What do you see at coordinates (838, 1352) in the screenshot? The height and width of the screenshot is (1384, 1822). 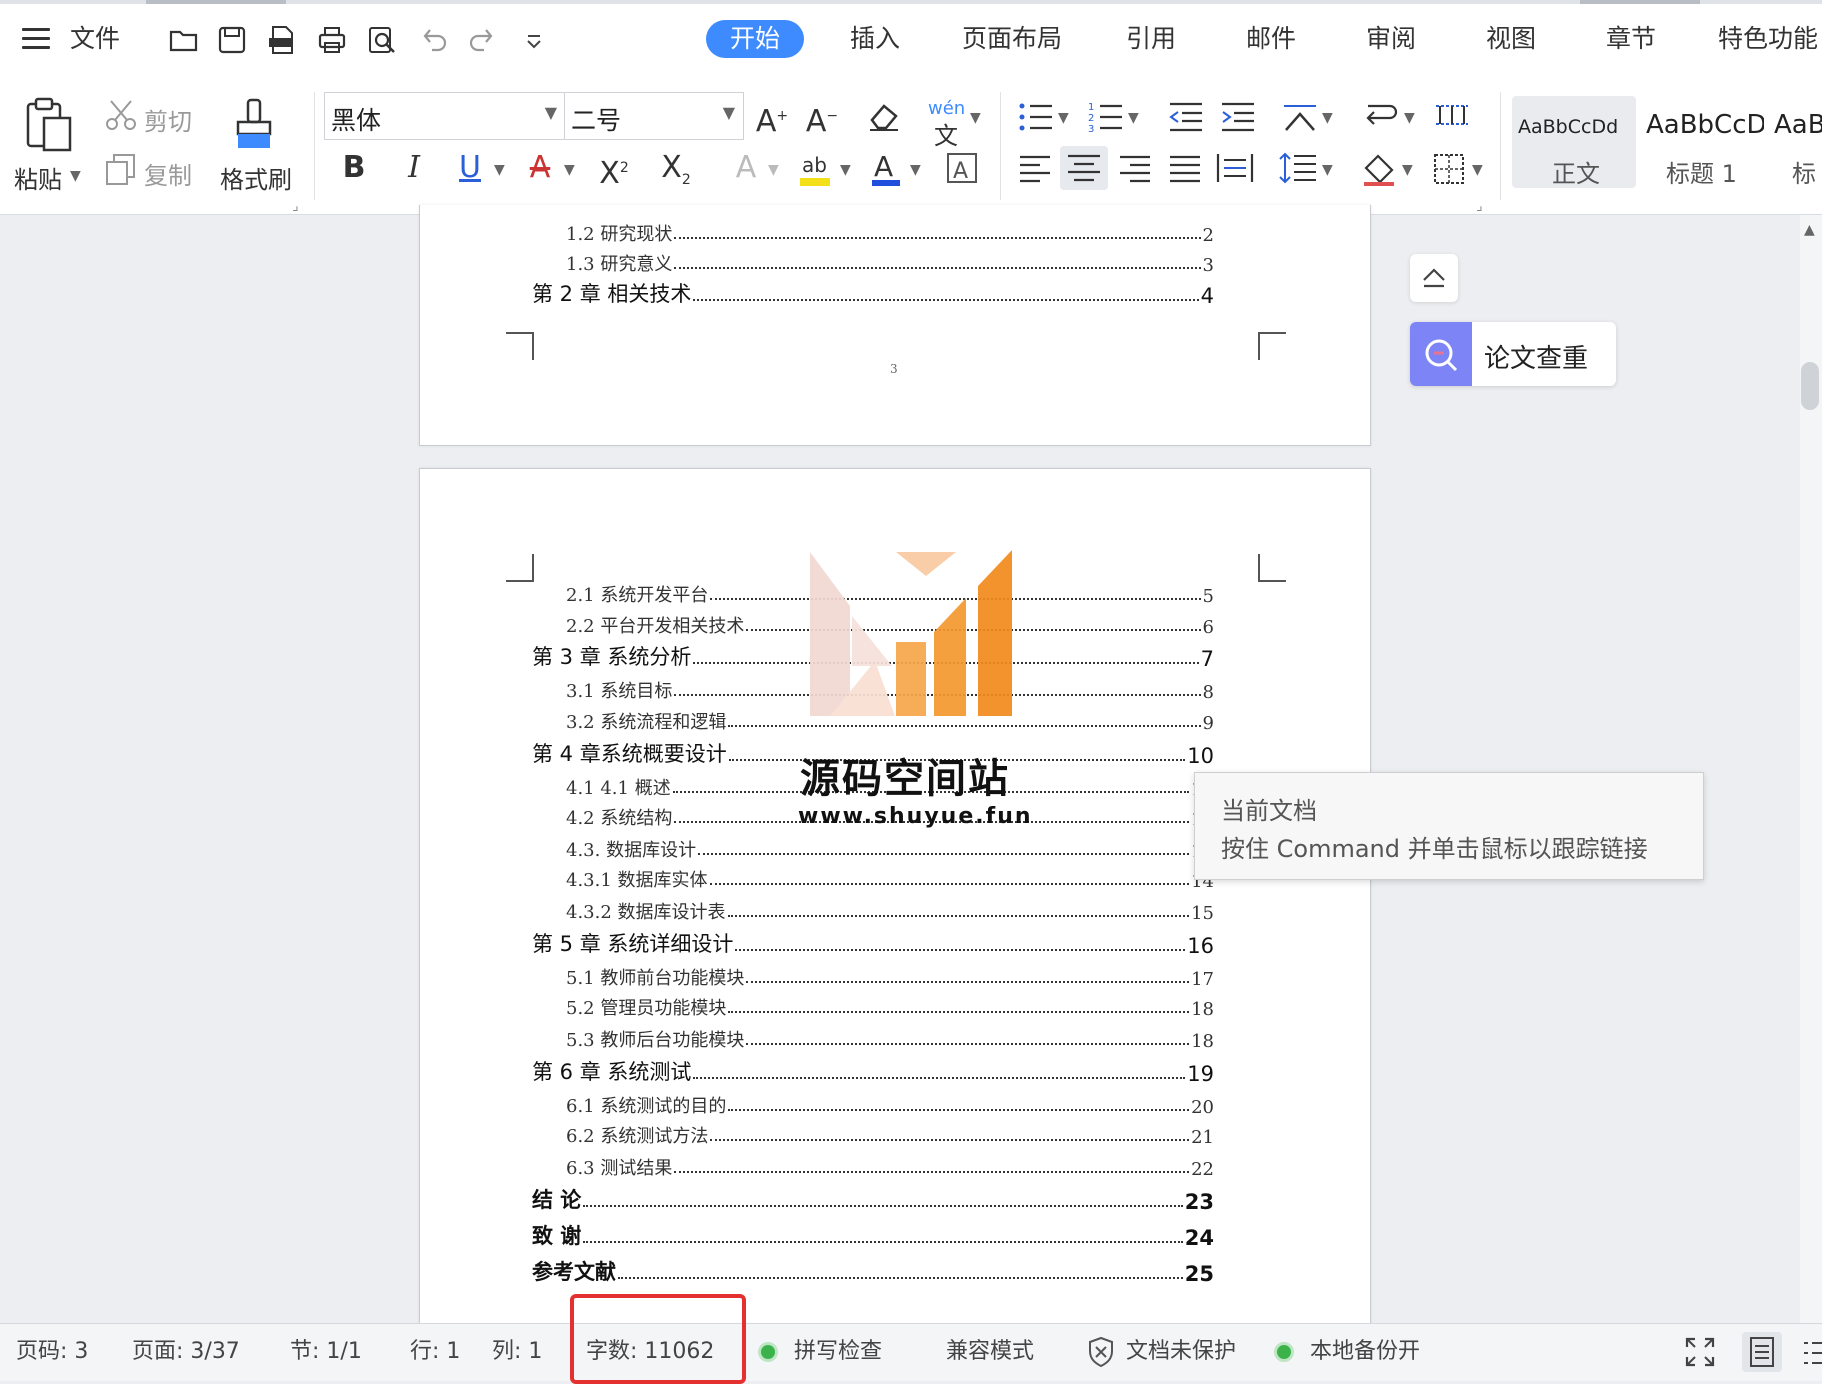 I see `spell-check-button: 拼写检查` at bounding box center [838, 1352].